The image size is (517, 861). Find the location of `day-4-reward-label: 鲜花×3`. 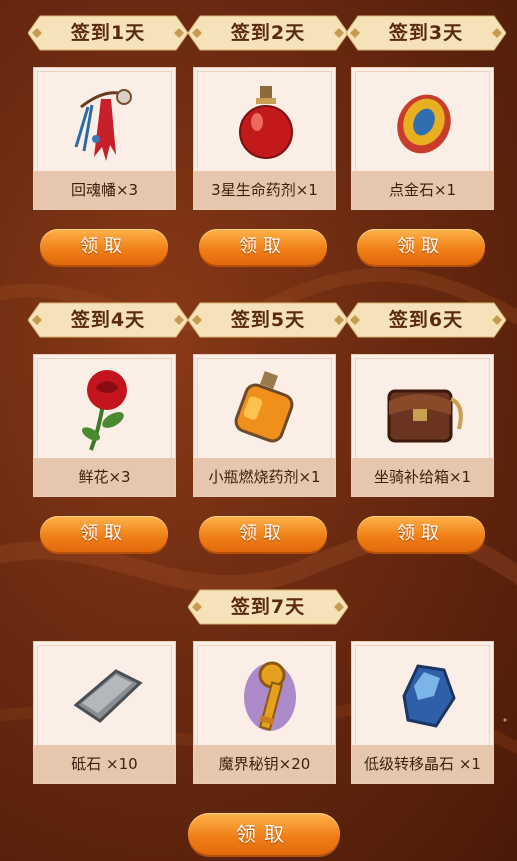

day-4-reward-label: 鲜花×3 is located at coordinates (104, 477).